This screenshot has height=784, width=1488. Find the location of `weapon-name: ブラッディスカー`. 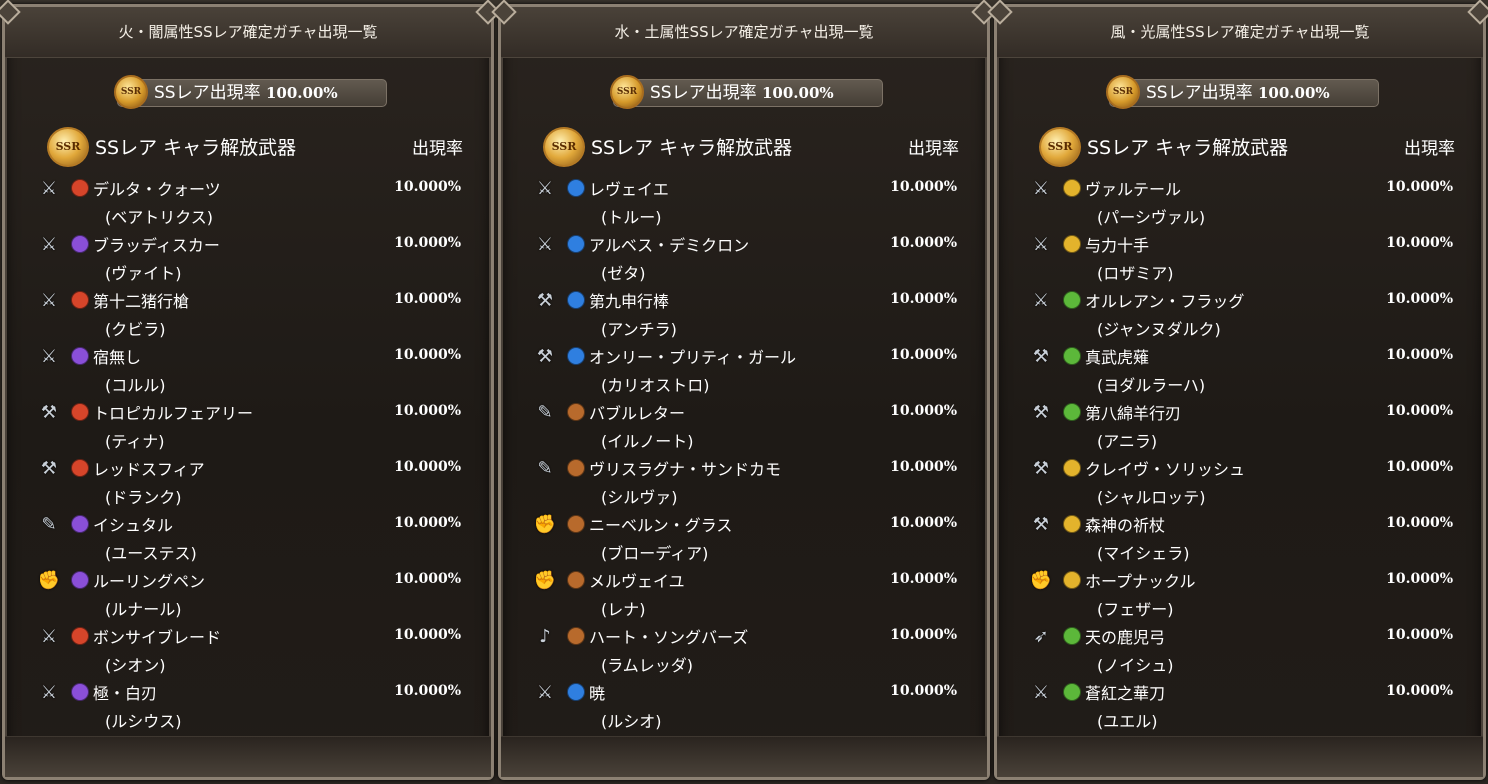

weapon-name: ブラッディスカー is located at coordinates (156, 245).